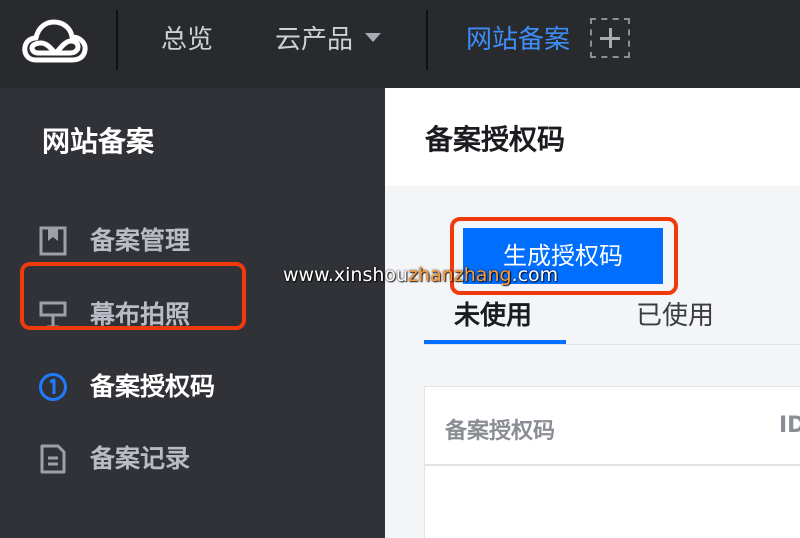 Image resolution: width=800 pixels, height=538 pixels. What do you see at coordinates (53, 387) in the screenshot?
I see `step-one-icon` at bounding box center [53, 387].